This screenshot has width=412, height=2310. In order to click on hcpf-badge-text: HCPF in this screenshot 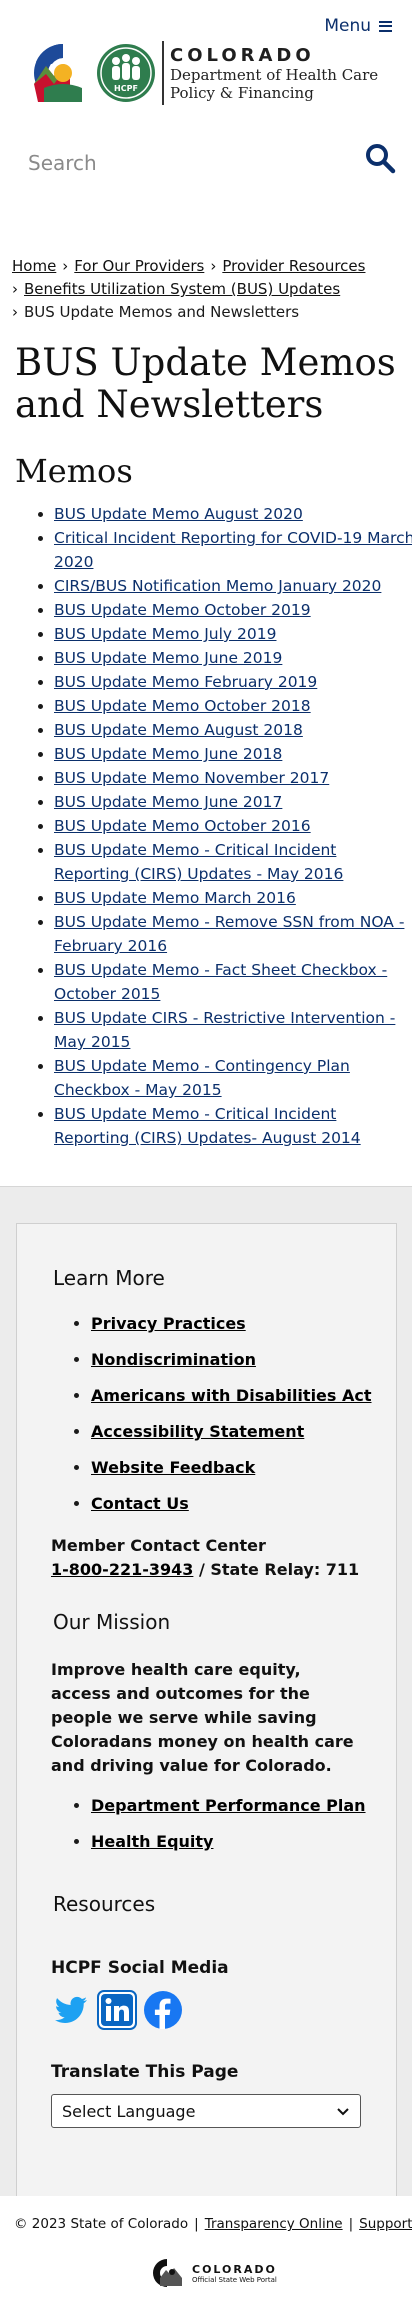, I will do `click(126, 88)`.